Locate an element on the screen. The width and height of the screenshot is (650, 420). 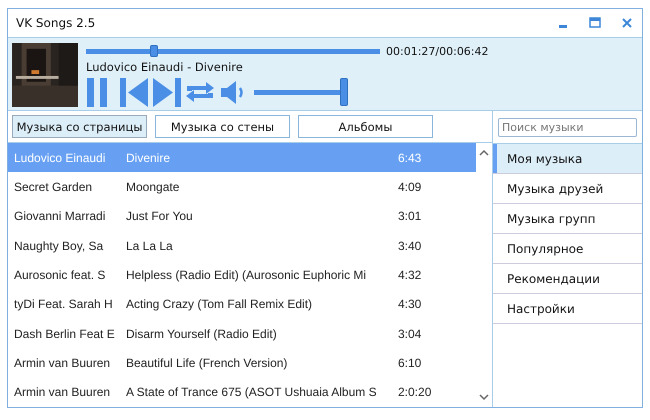
time-readout: 00:01:27/00:06:42 is located at coordinates (437, 51).